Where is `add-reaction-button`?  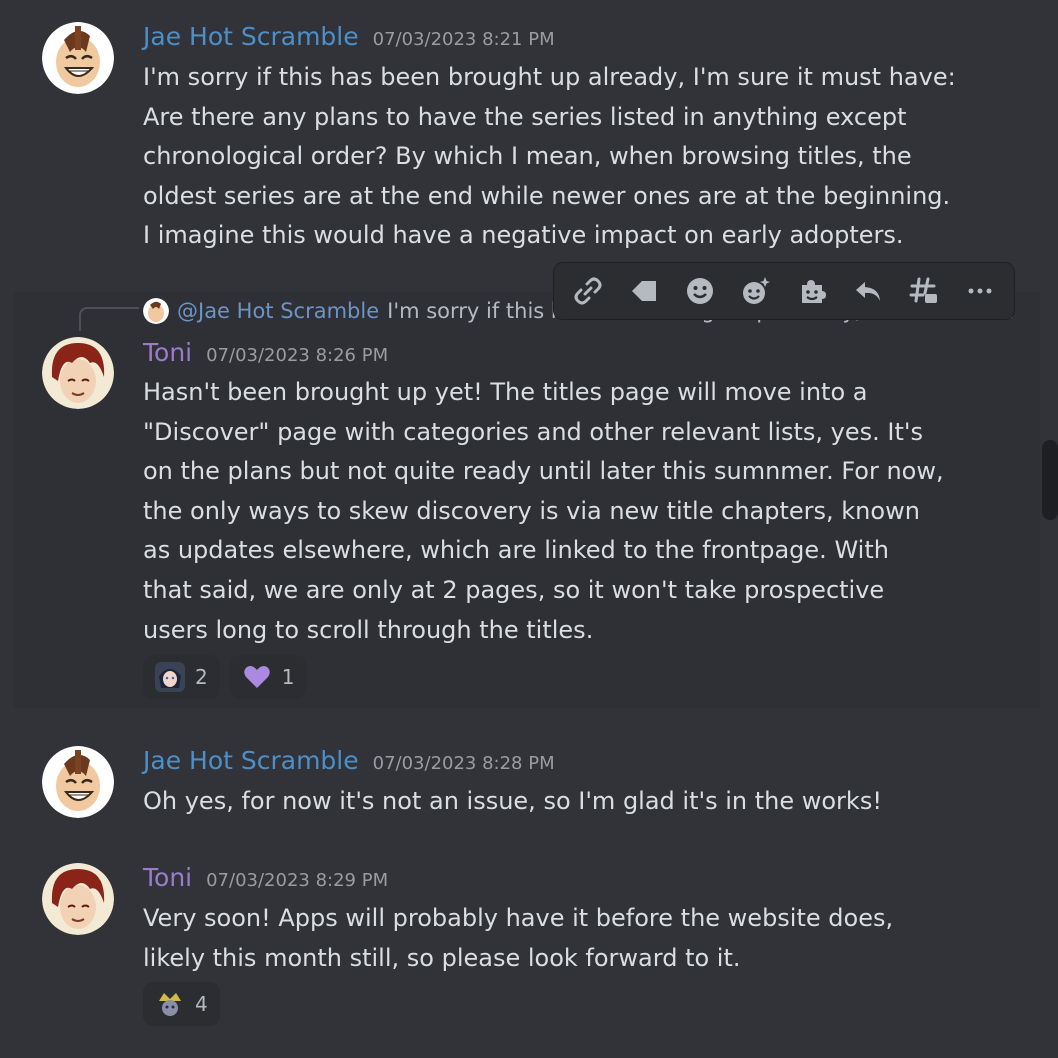 add-reaction-button is located at coordinates (700, 291).